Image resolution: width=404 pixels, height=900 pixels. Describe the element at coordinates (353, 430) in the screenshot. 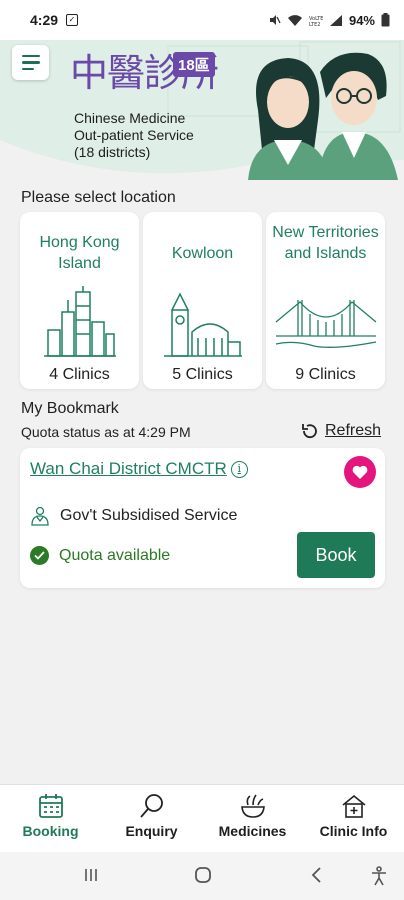

I see `refresh-label: Refresh` at that location.